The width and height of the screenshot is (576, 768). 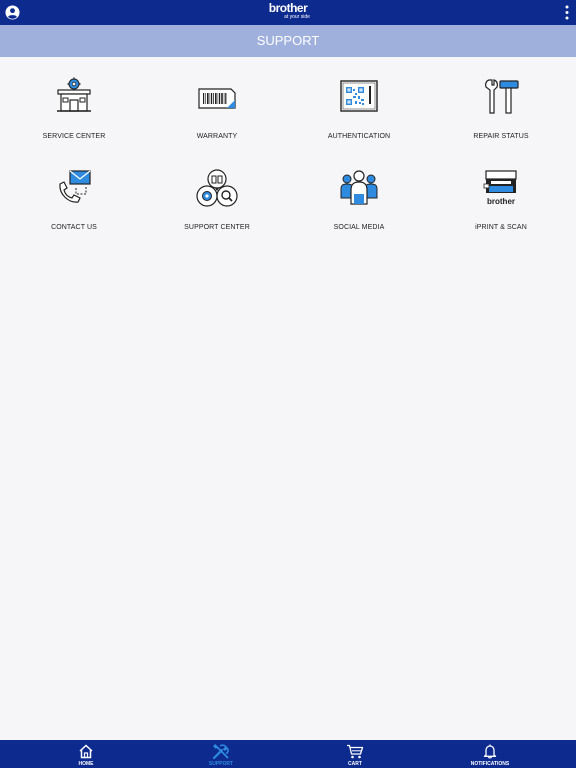 What do you see at coordinates (74, 94) in the screenshot?
I see `service-center-icon` at bounding box center [74, 94].